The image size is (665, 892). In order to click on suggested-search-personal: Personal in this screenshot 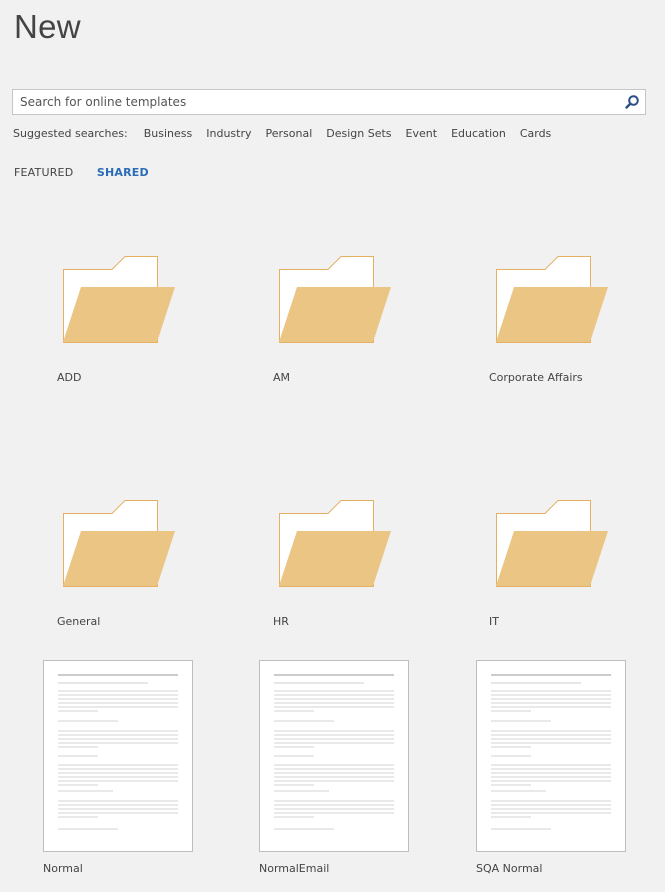, I will do `click(289, 133)`.